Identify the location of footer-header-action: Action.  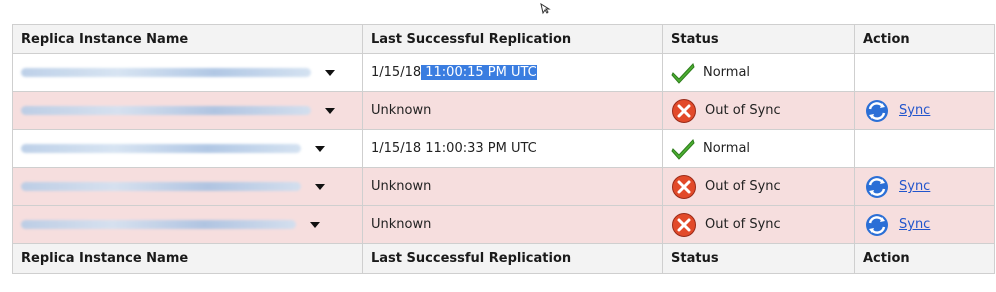
(924, 258).